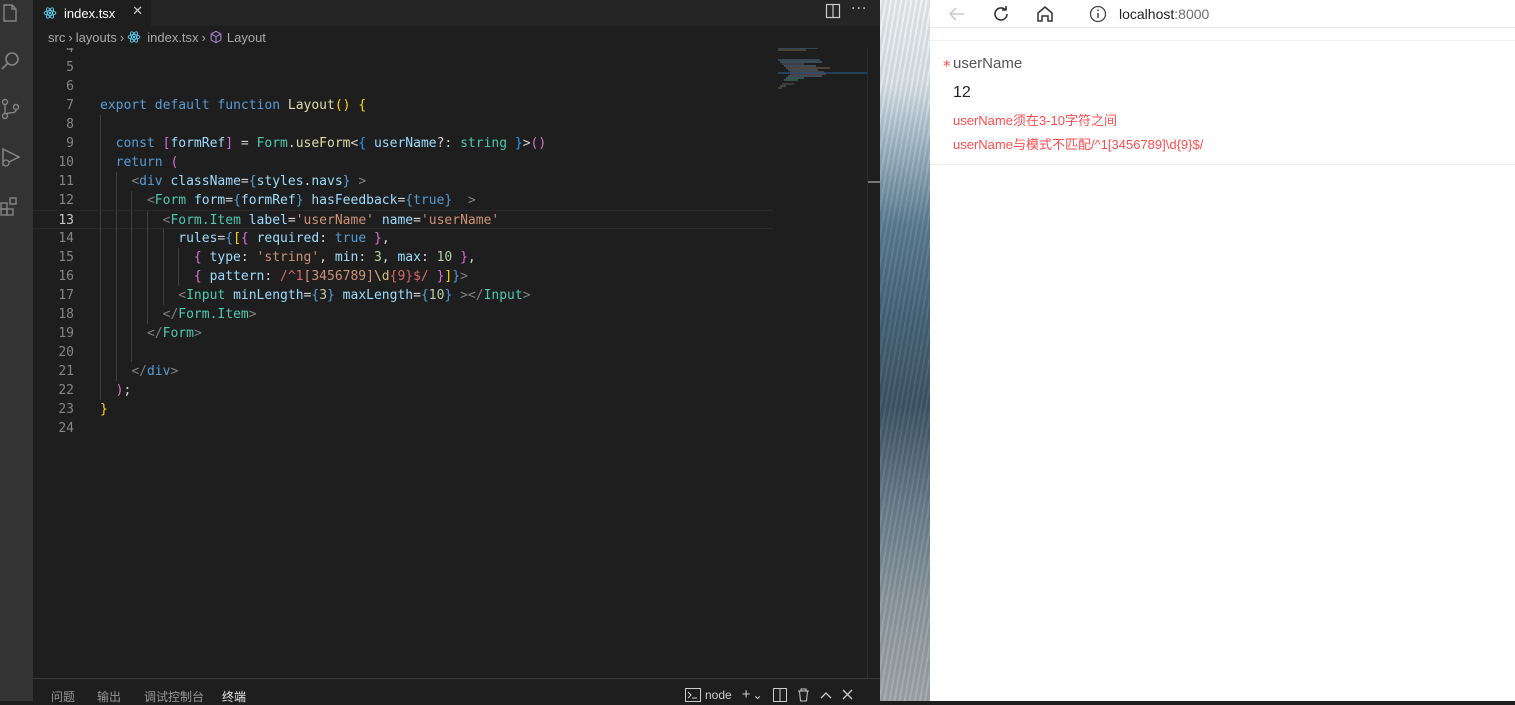 Image resolution: width=1515 pixels, height=705 pixels. What do you see at coordinates (822, 108) in the screenshot?
I see `minimap` at bounding box center [822, 108].